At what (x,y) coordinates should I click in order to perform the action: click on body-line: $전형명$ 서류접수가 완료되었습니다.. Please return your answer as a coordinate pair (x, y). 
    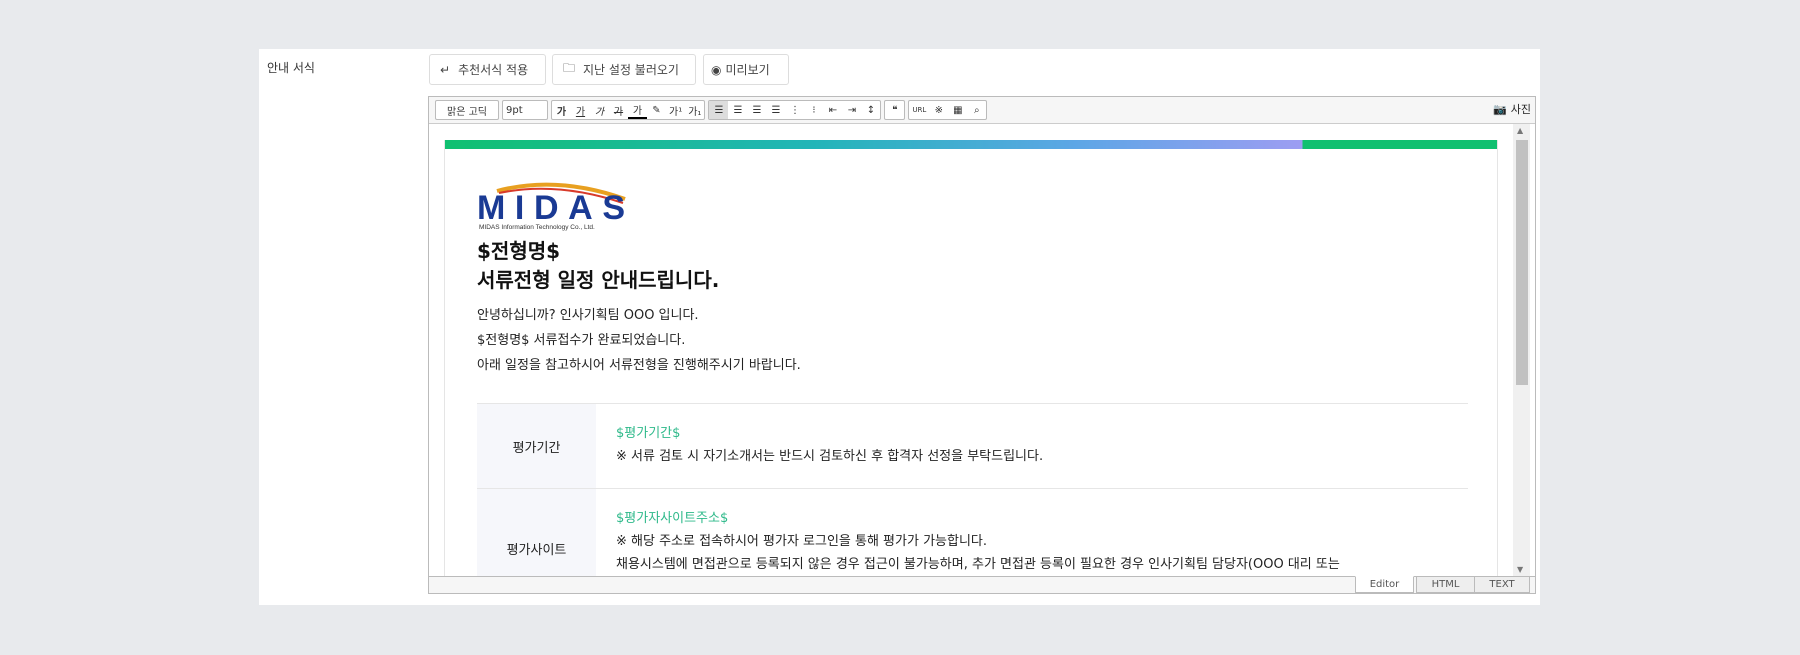
    Looking at the image, I should click on (581, 340).